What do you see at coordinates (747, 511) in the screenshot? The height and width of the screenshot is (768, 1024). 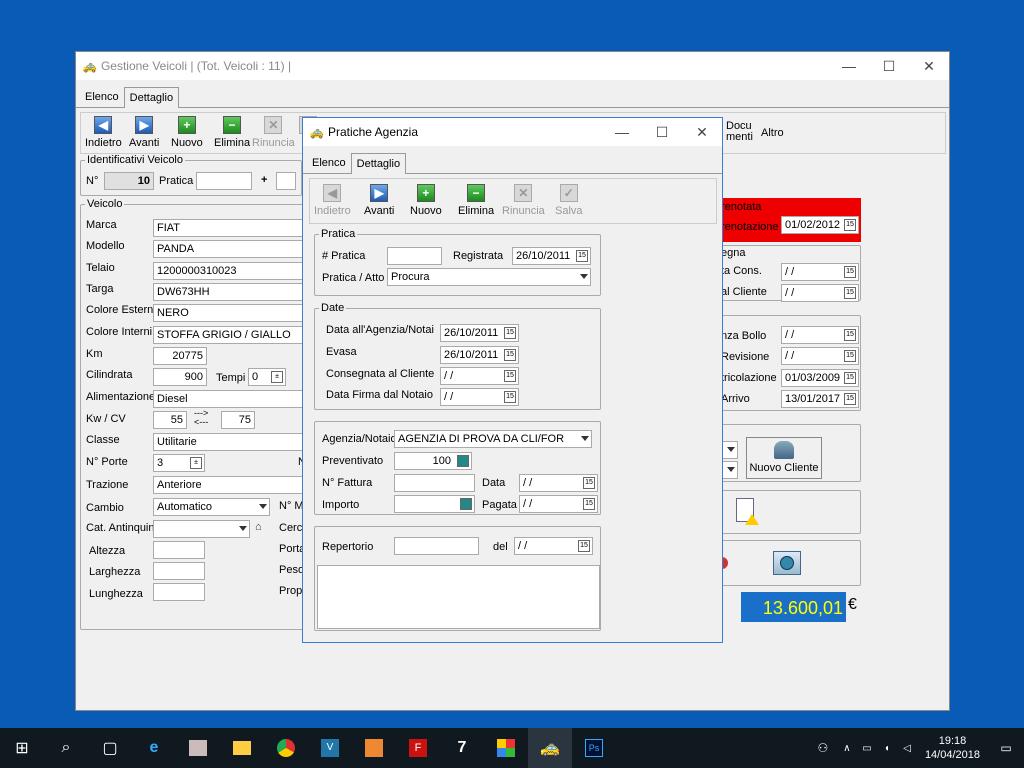 I see `document-warning-icon` at bounding box center [747, 511].